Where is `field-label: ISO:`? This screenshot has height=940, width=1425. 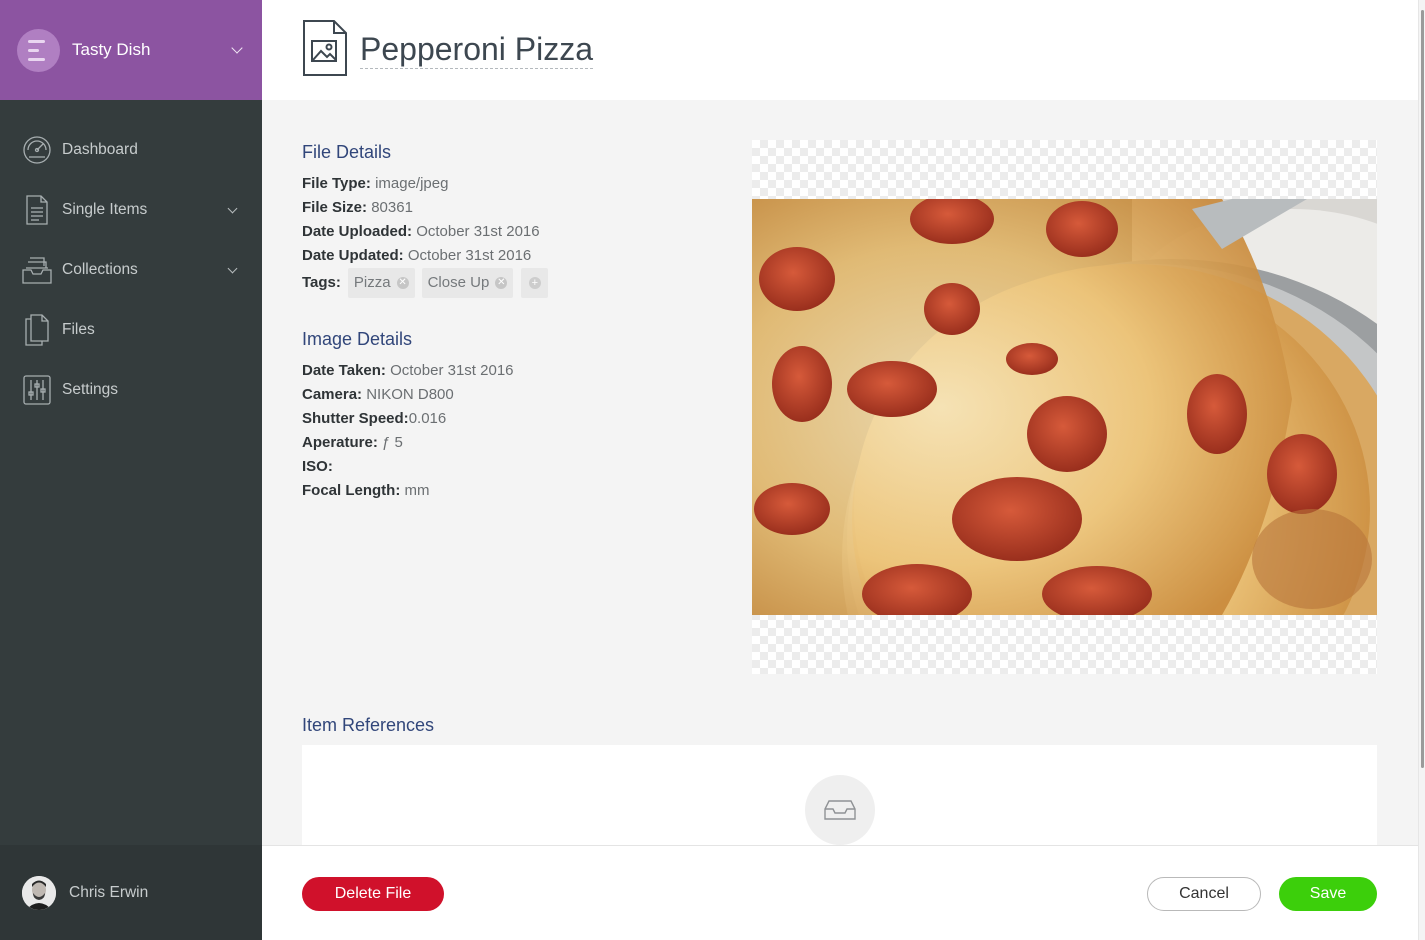
field-label: ISO: is located at coordinates (317, 466).